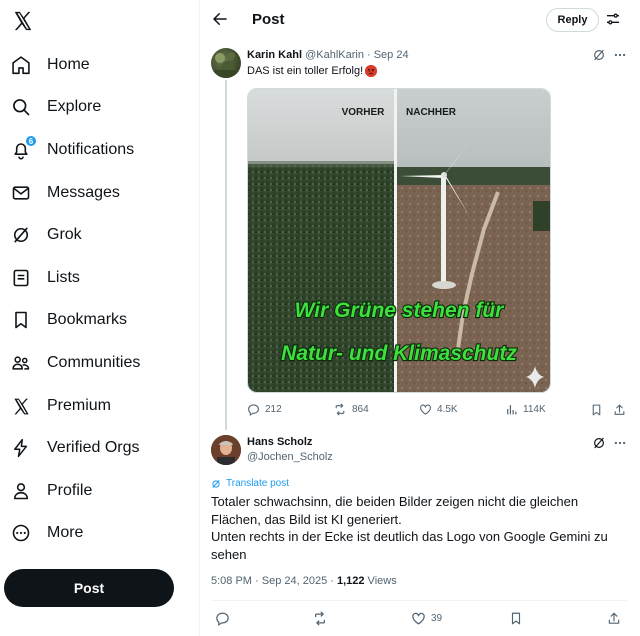  I want to click on tweet-actions: 39, so click(421, 619).